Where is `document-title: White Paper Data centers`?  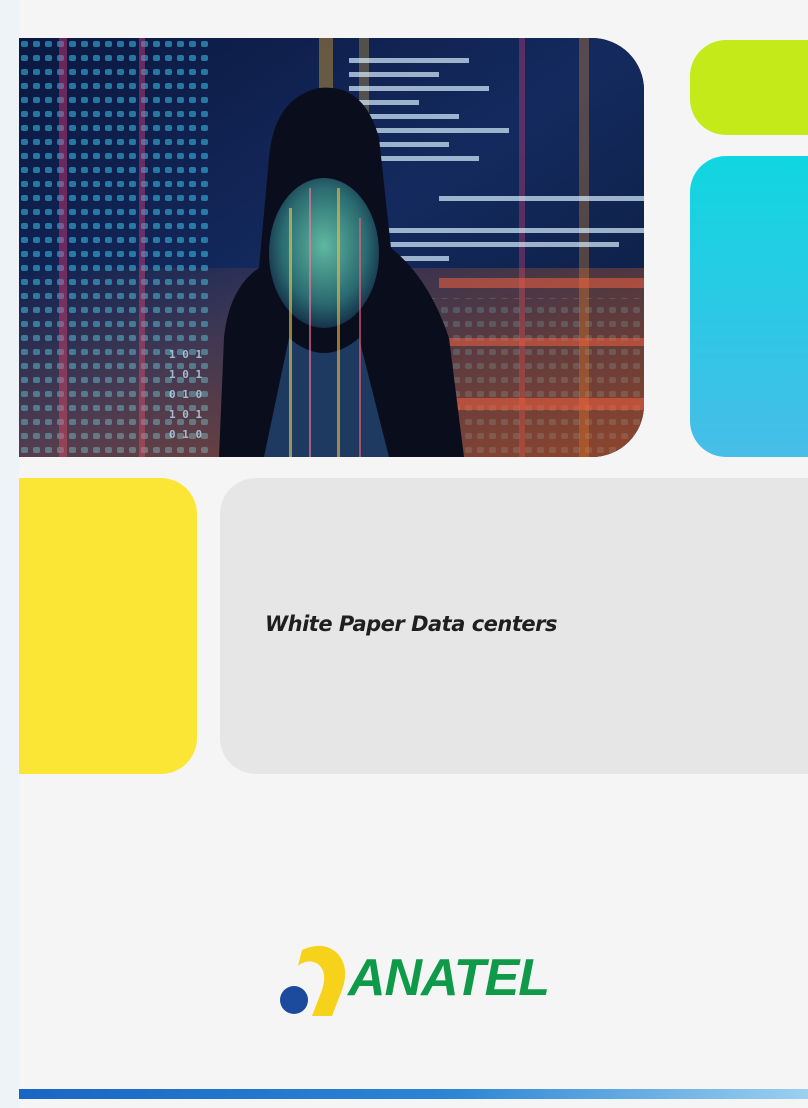 document-title: White Paper Data centers is located at coordinates (411, 624).